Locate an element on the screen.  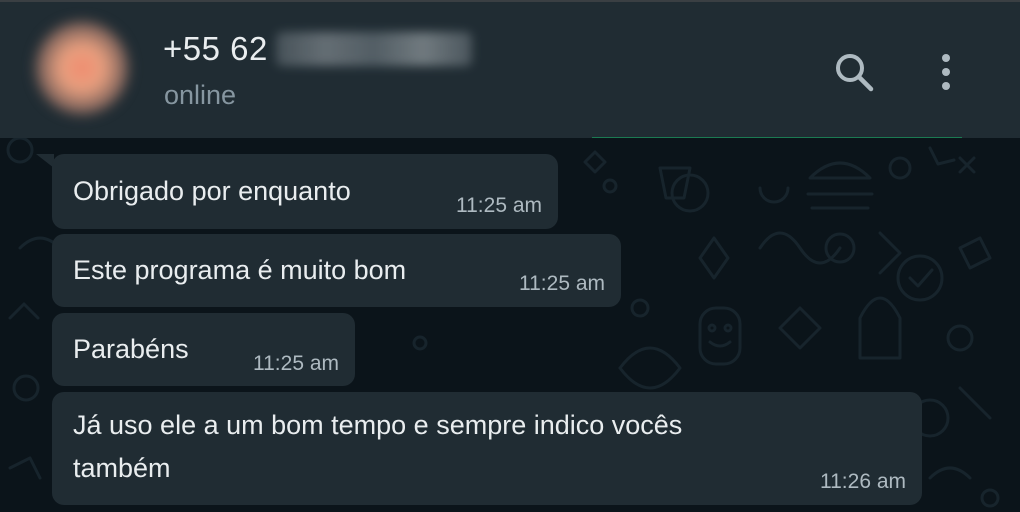
message-bubble: Este programa é muito bom 11:25 am is located at coordinates (336, 270).